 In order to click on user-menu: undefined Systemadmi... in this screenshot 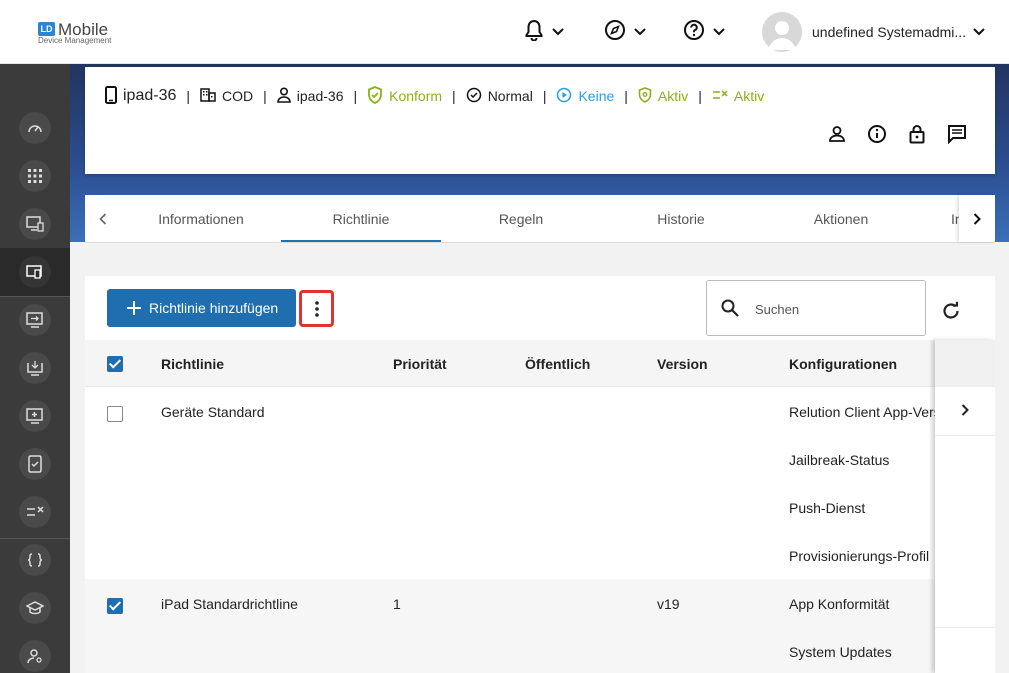, I will do `click(873, 32)`.